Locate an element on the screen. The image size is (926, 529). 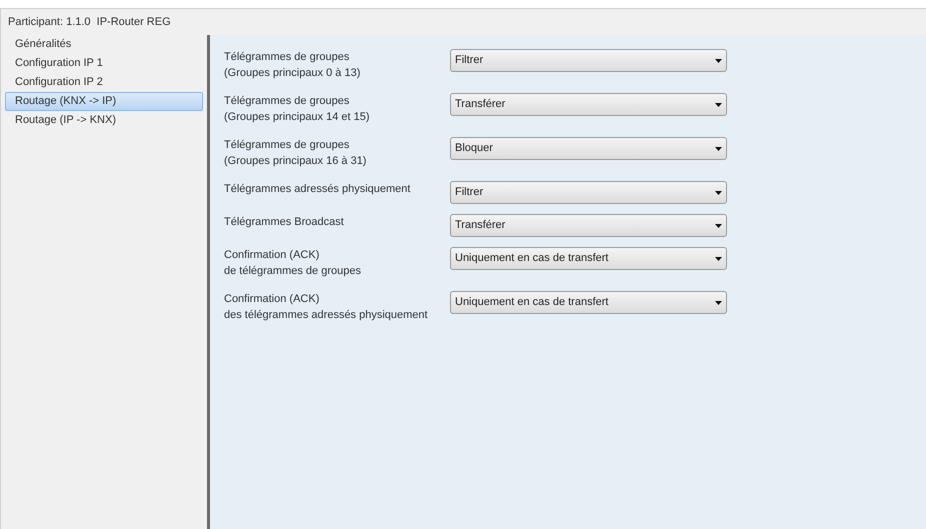
dropdown: Bloquer is located at coordinates (588, 148).